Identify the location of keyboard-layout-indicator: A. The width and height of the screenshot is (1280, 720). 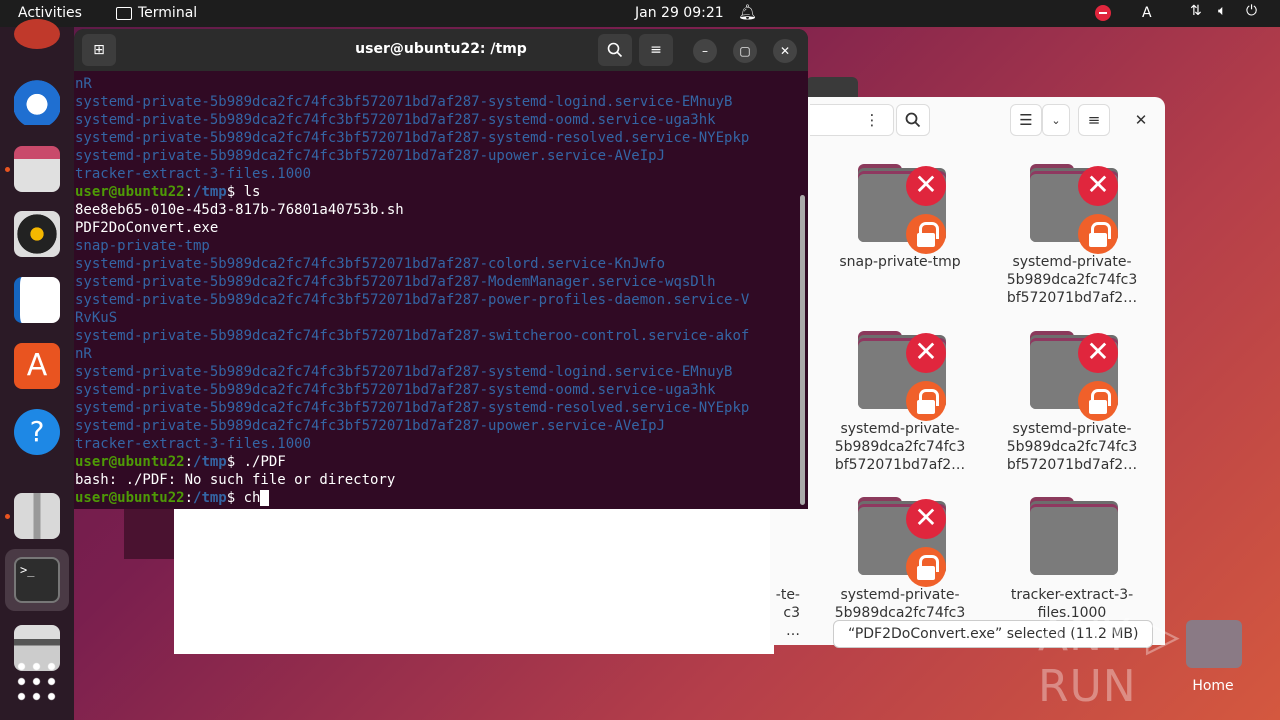
(1147, 13).